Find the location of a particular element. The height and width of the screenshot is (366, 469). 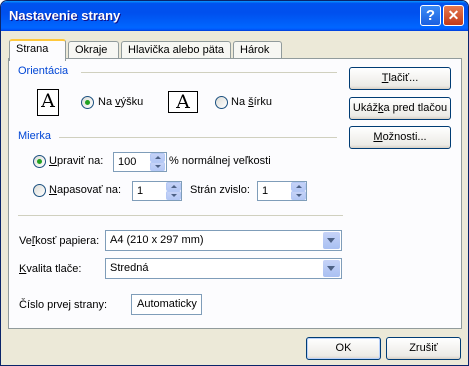

scale-percent-value: 100 is located at coordinates (127, 162).